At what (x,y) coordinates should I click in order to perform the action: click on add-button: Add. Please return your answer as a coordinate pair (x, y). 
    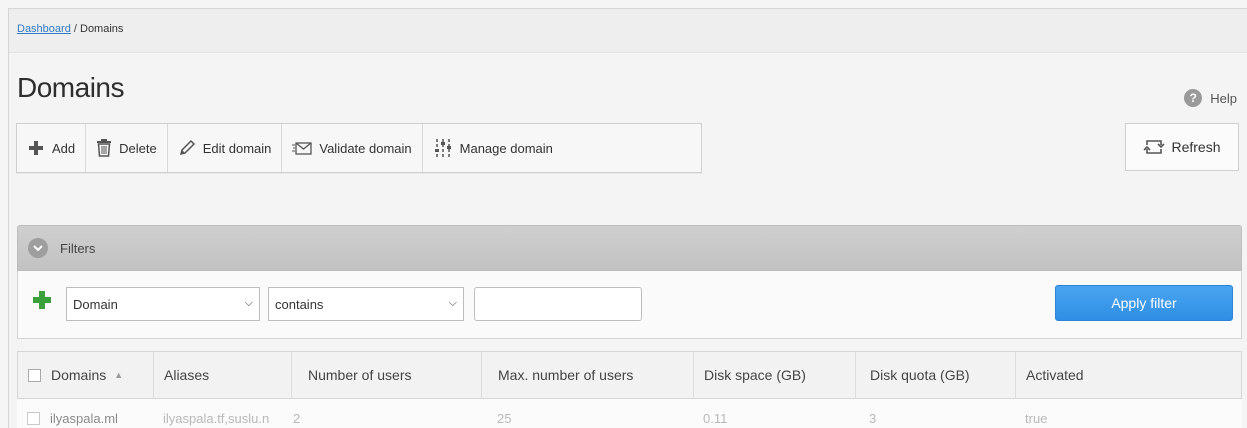
    Looking at the image, I should click on (52, 148).